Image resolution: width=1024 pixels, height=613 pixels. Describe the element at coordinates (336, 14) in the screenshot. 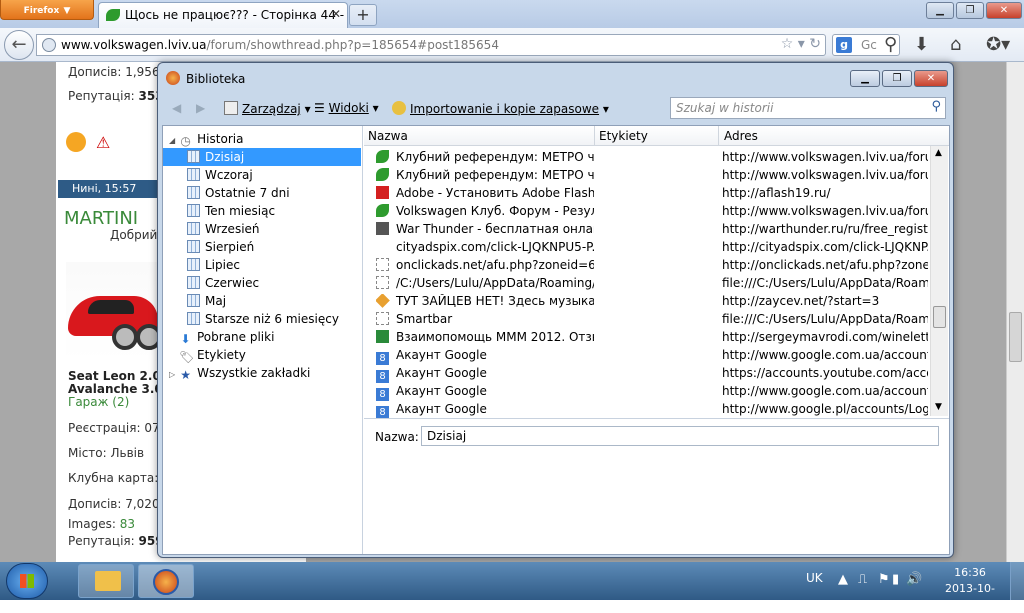

I see `close-tab-icon: ✕` at that location.